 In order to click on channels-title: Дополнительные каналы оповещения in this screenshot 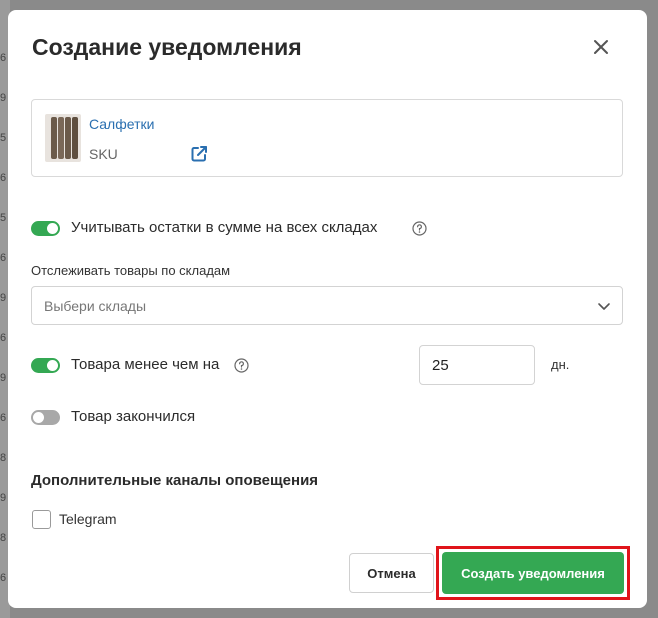, I will do `click(175, 480)`.